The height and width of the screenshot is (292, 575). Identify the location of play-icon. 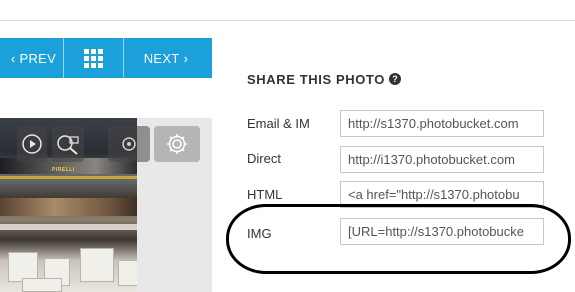
(32, 144).